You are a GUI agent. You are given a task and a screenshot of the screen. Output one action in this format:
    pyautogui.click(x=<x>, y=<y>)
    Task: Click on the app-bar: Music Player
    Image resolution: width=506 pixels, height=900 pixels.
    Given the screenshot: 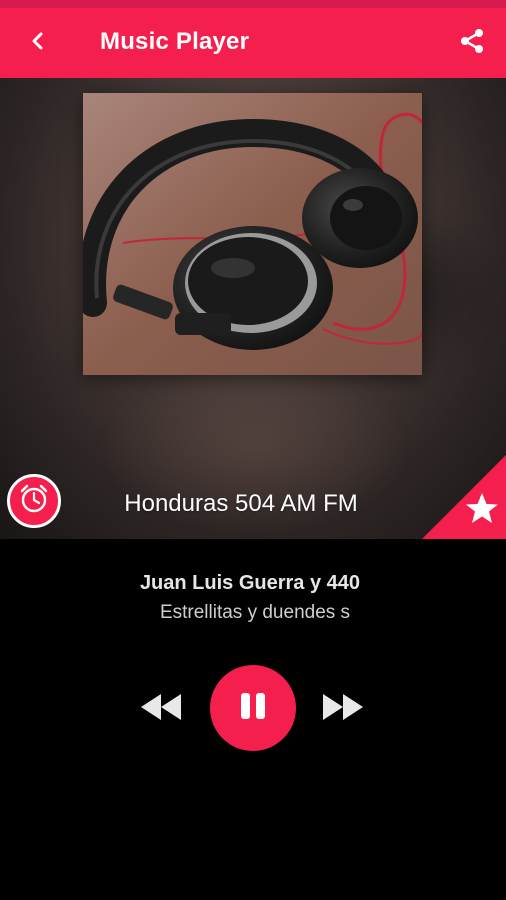 What is the action you would take?
    pyautogui.click(x=253, y=43)
    